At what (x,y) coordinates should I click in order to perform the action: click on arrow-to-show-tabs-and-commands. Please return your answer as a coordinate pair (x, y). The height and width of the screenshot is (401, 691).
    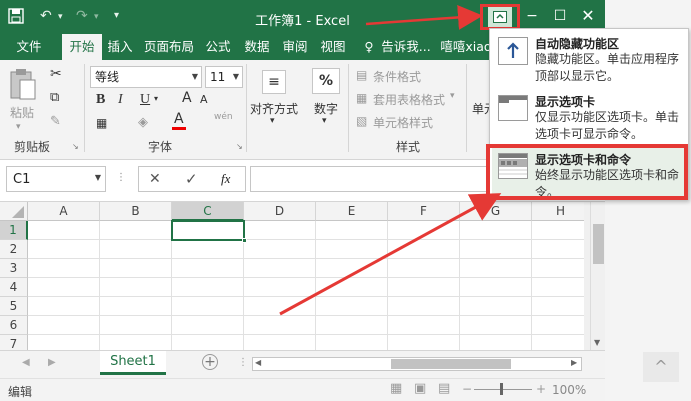
    Looking at the image, I should click on (390, 254).